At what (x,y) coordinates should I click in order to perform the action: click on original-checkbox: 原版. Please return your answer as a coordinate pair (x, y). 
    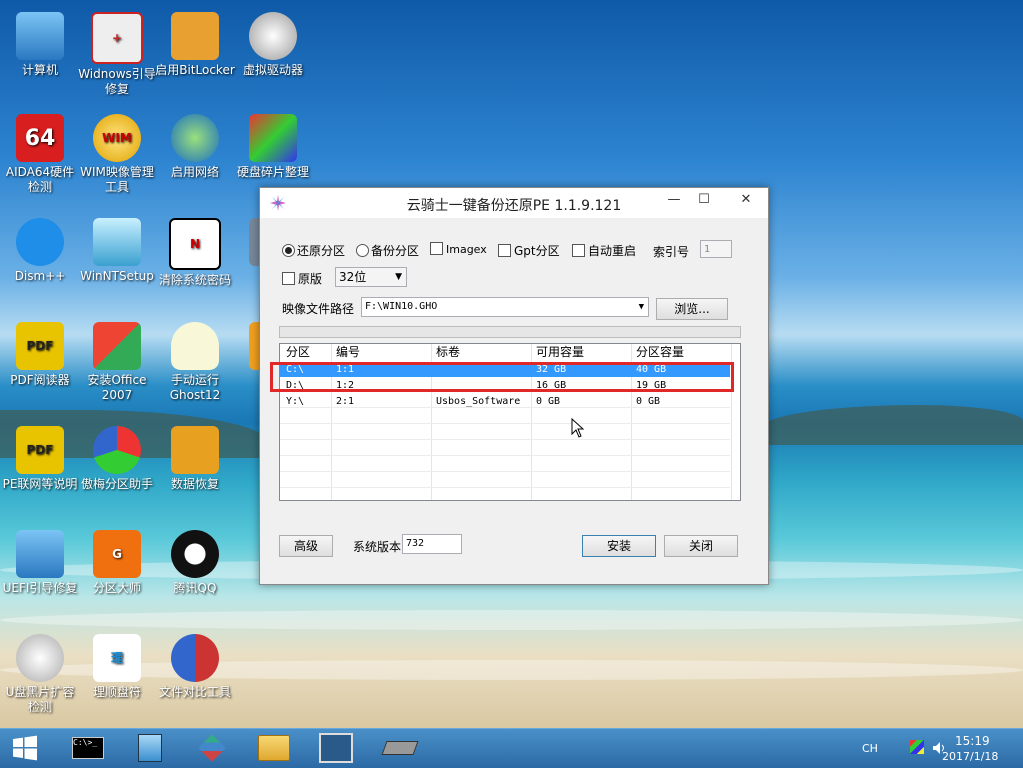
    Looking at the image, I should click on (302, 278).